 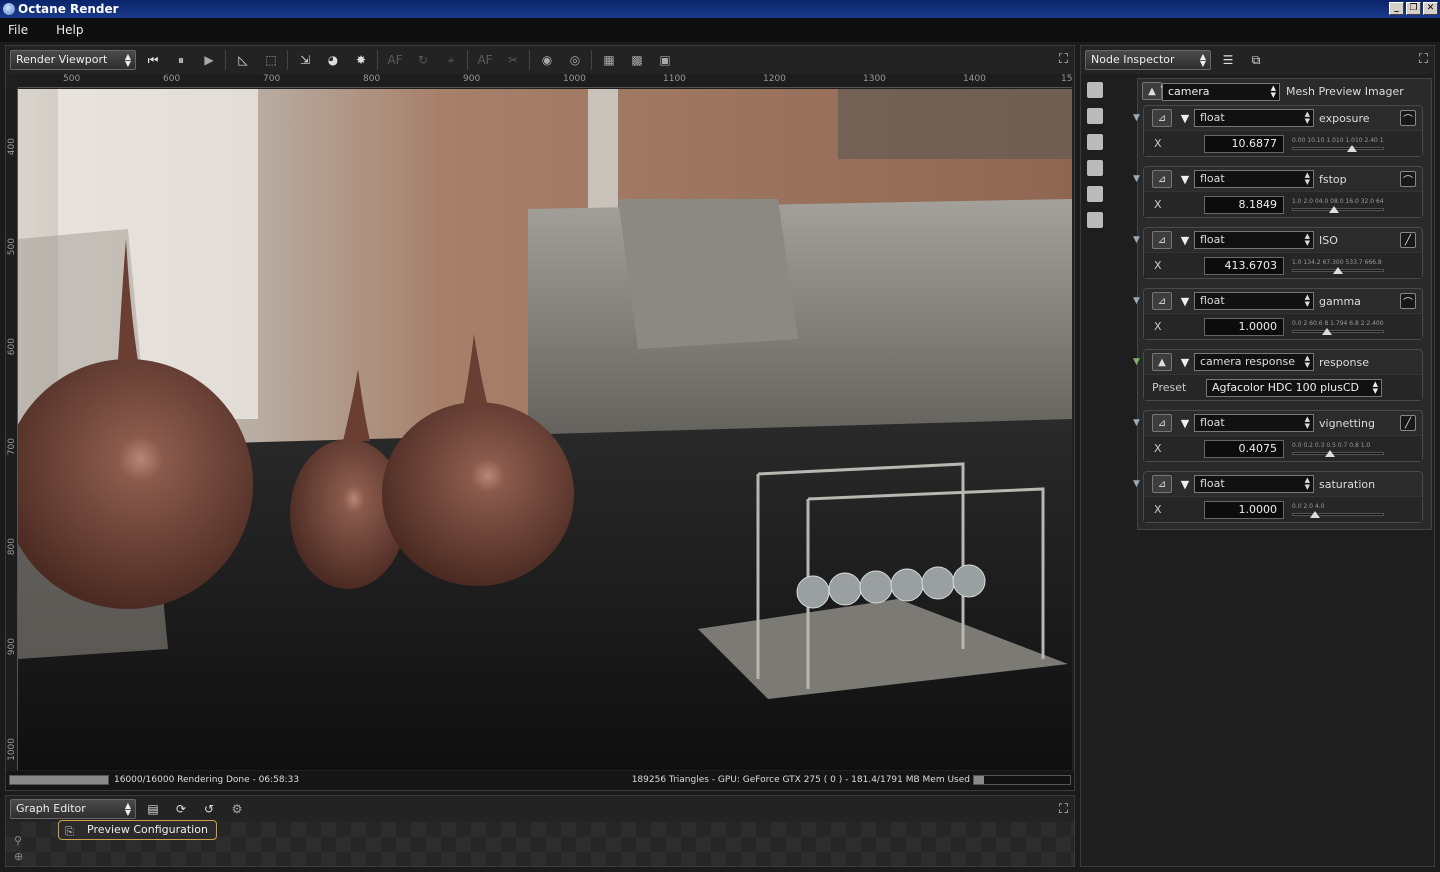 What do you see at coordinates (1396, 8) in the screenshot?
I see `minimize-button: _` at bounding box center [1396, 8].